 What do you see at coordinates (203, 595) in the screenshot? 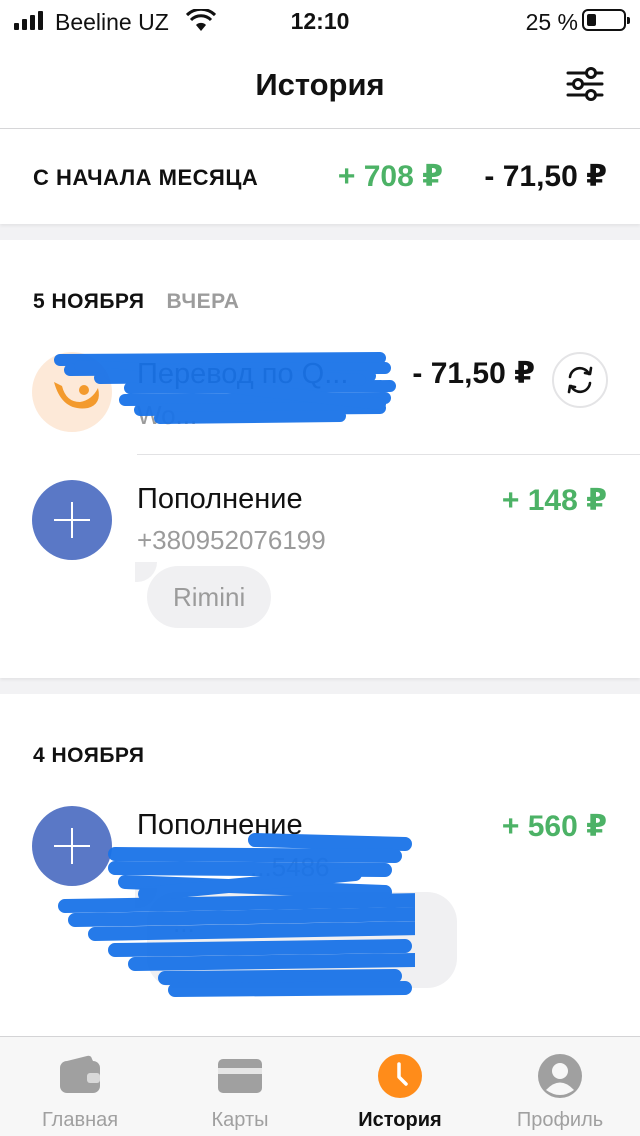
I see `comment-bubble: Rimini` at bounding box center [203, 595].